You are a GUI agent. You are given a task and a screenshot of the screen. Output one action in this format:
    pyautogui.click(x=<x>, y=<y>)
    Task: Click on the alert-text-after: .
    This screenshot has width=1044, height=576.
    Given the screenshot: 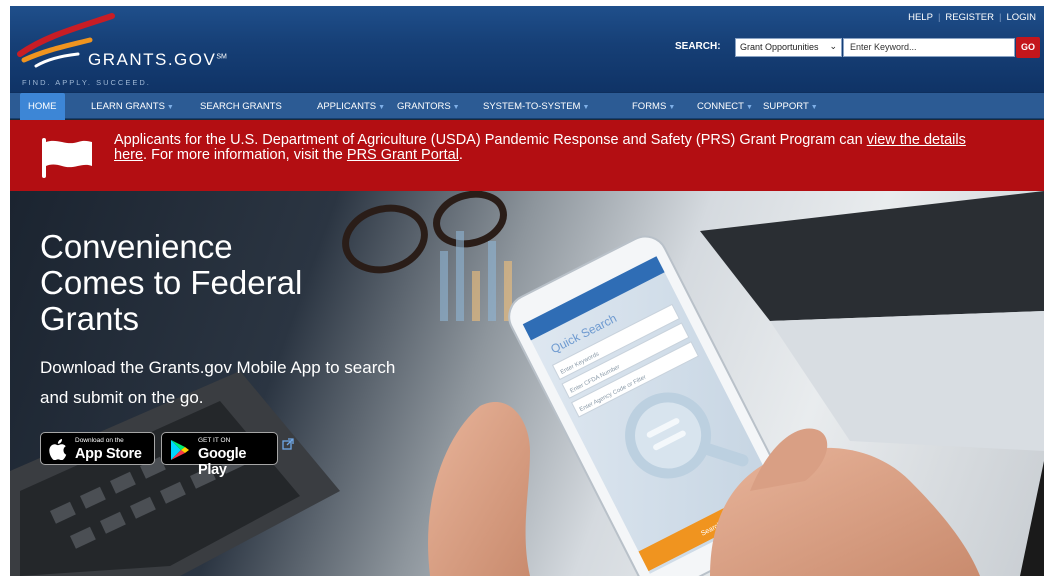 What is the action you would take?
    pyautogui.click(x=460, y=155)
    